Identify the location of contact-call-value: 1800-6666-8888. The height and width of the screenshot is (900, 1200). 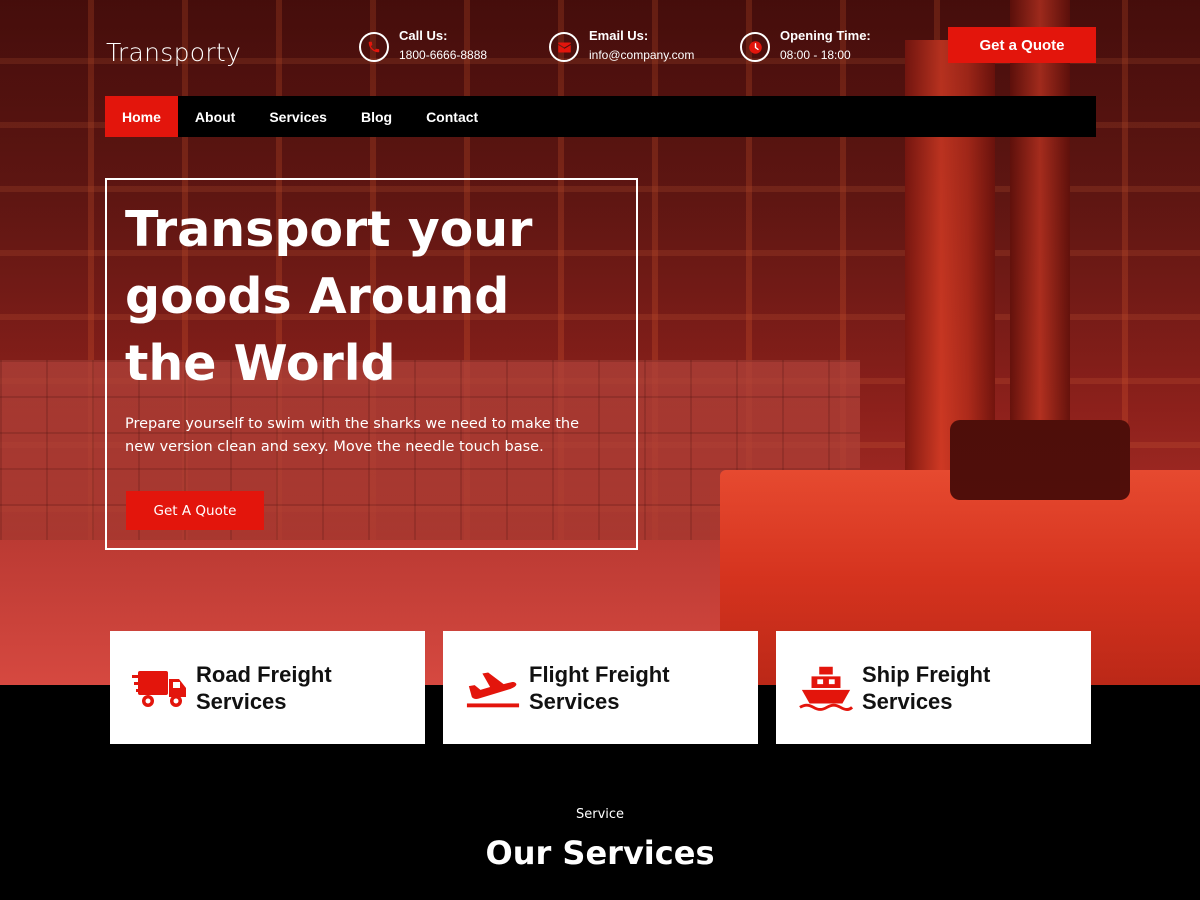
(443, 55).